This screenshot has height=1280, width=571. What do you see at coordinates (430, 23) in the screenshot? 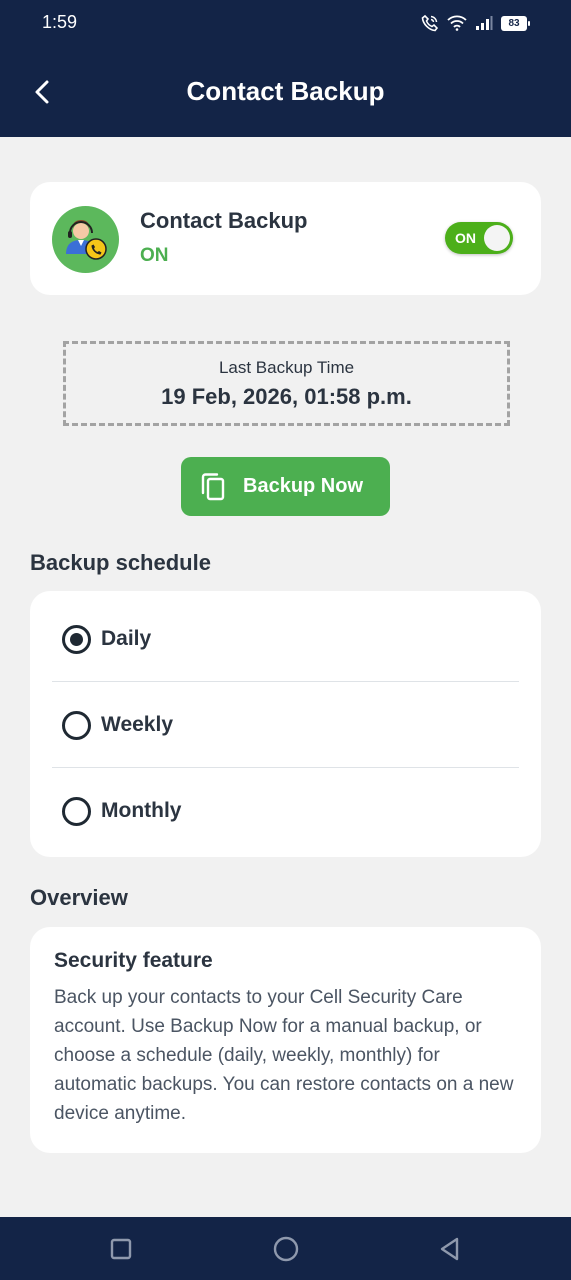
I see `wifi-call-icon` at bounding box center [430, 23].